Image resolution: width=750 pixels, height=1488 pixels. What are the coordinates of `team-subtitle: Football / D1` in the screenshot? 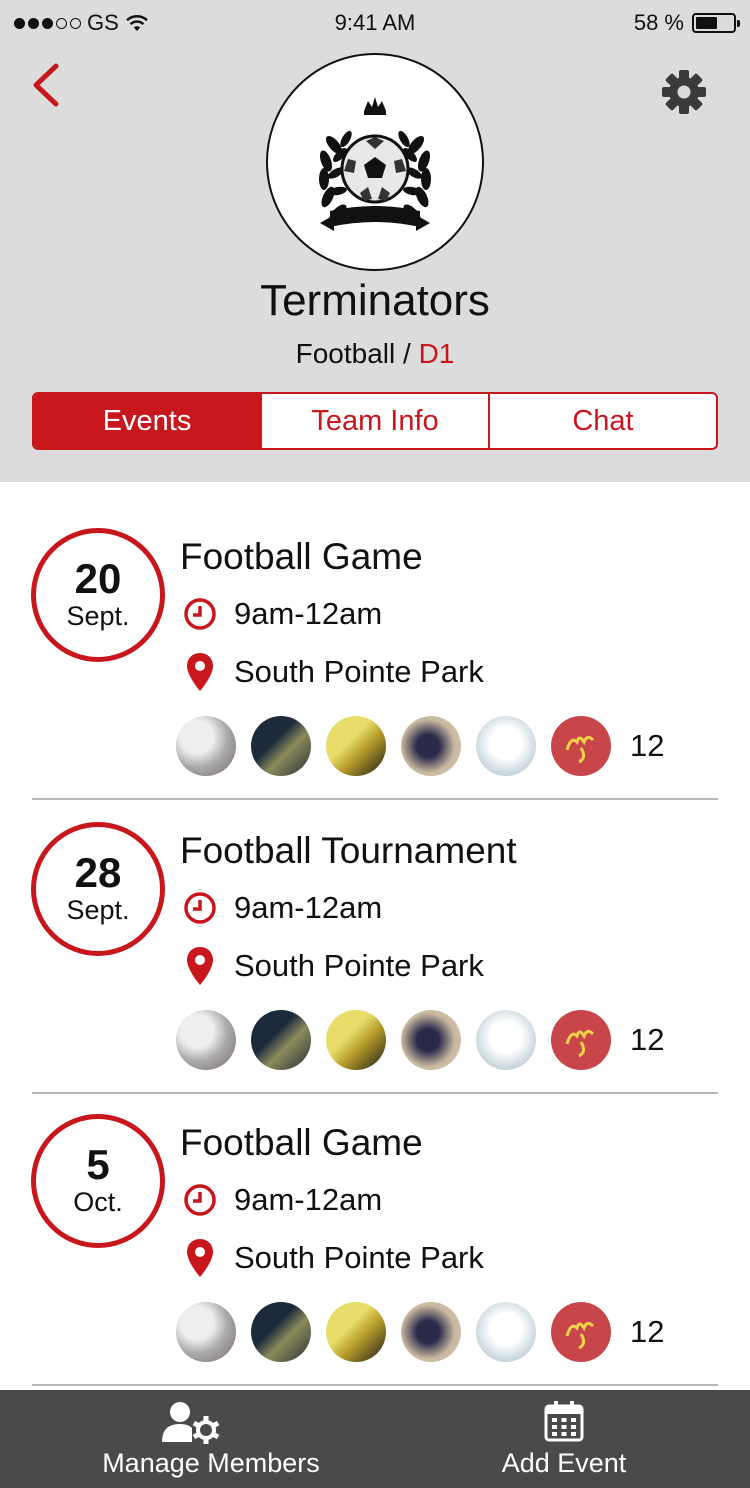 It's located at (375, 354).